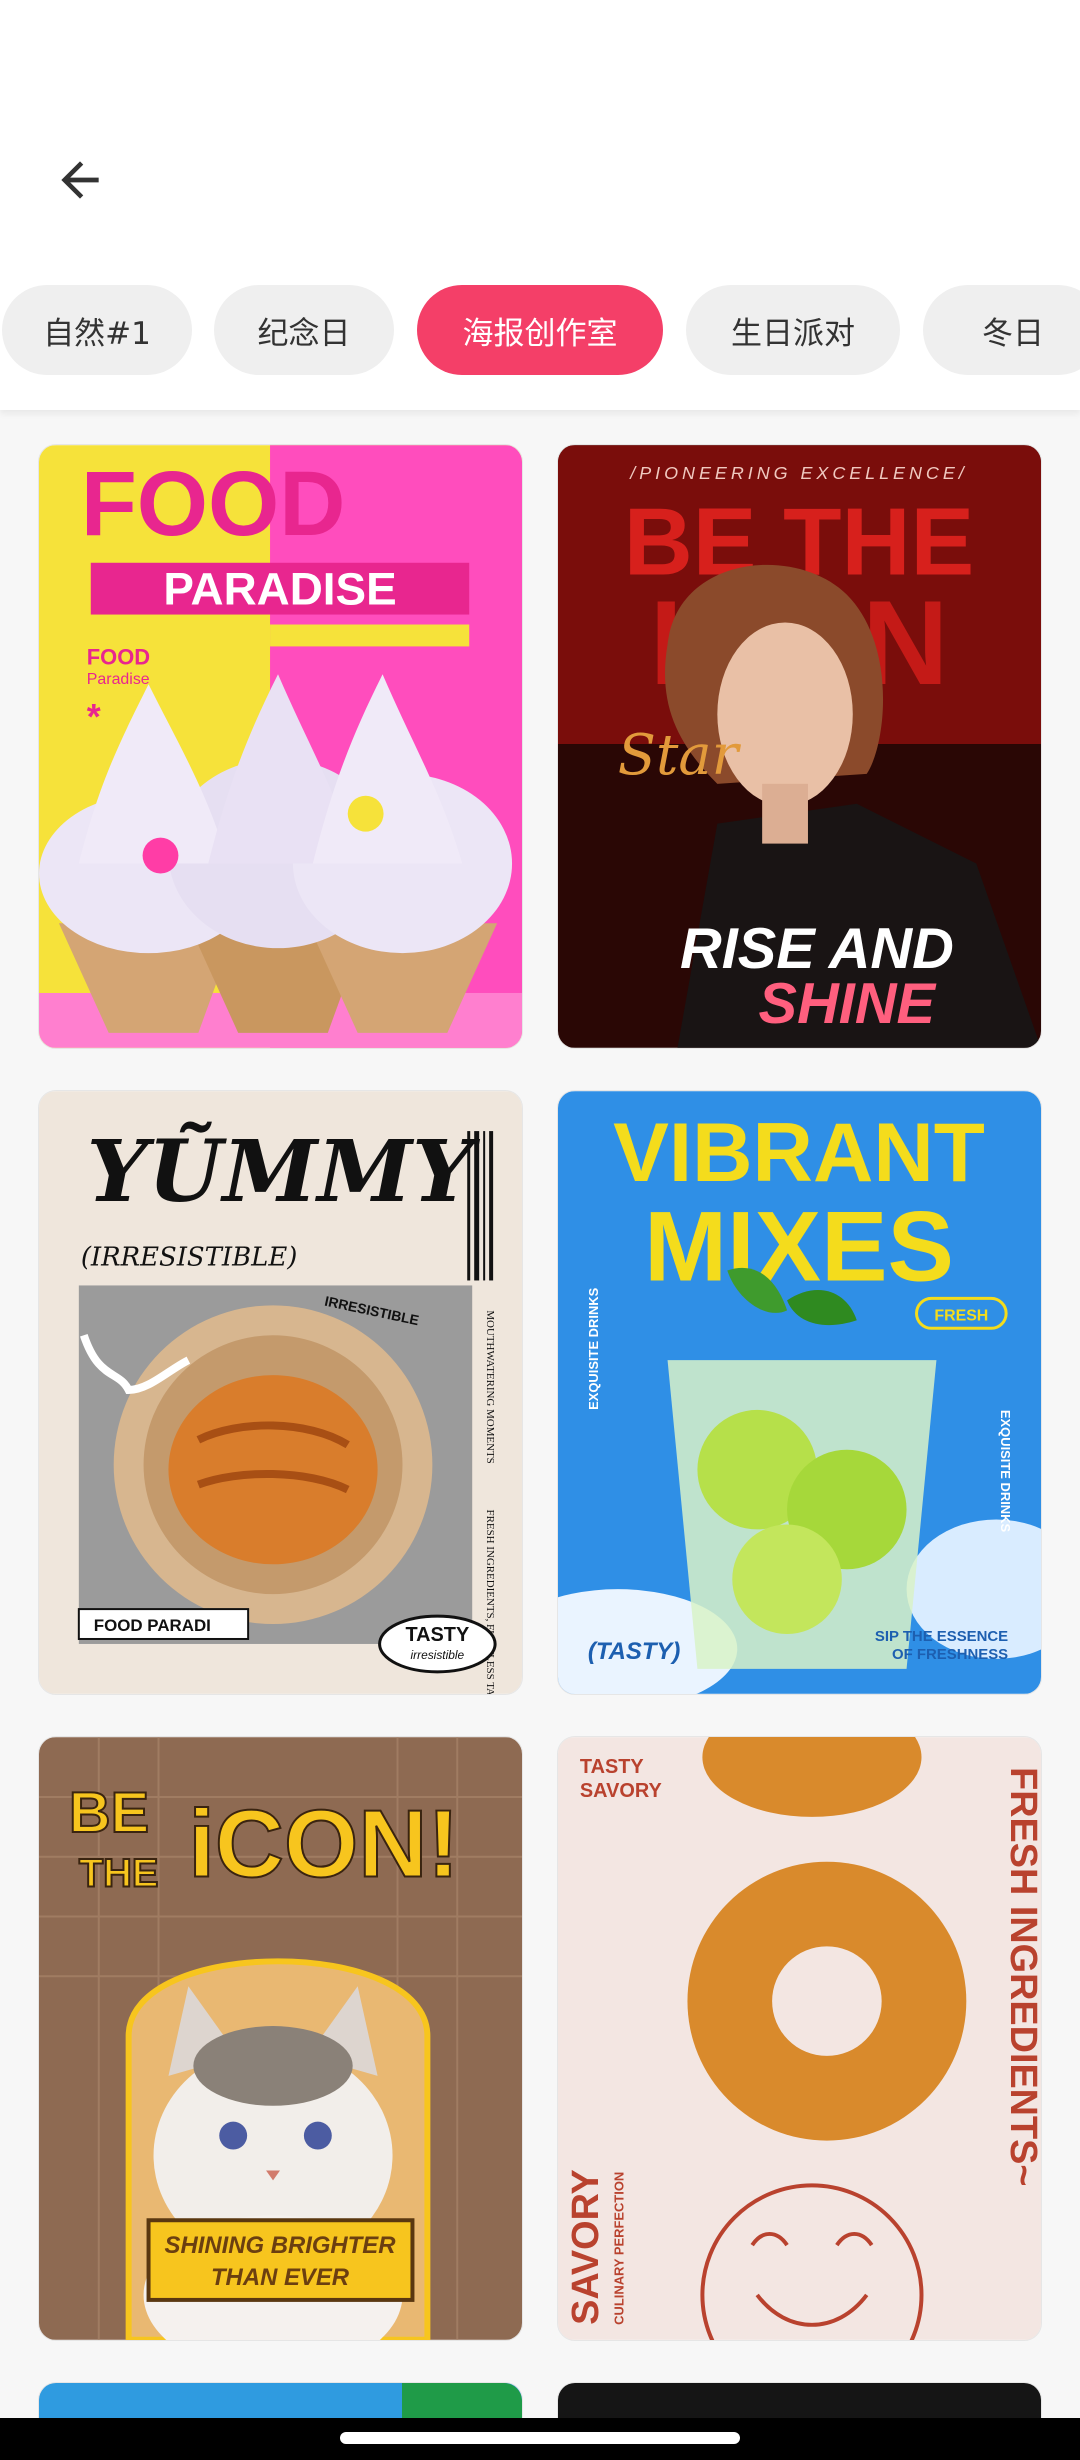 The image size is (1080, 2460). What do you see at coordinates (799, 1246) in the screenshot?
I see `poster-headline-2: MIXES` at bounding box center [799, 1246].